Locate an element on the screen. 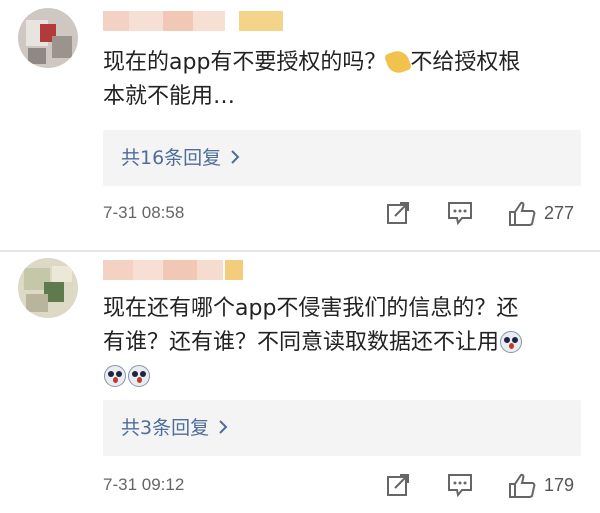  view-replies-link: 共3条回复 is located at coordinates (175, 428).